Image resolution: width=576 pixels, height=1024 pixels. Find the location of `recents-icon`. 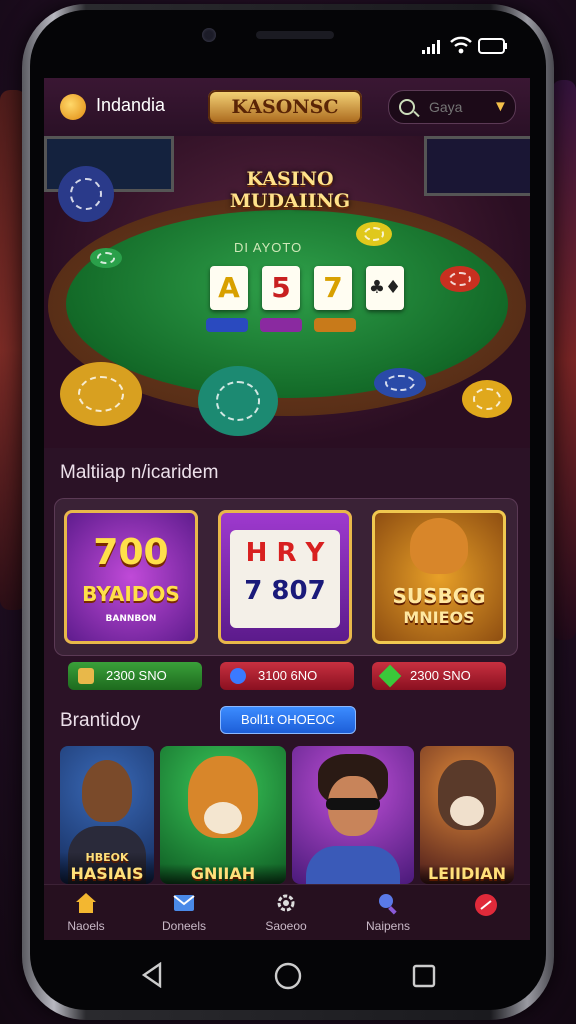

recents-icon is located at coordinates (424, 976).